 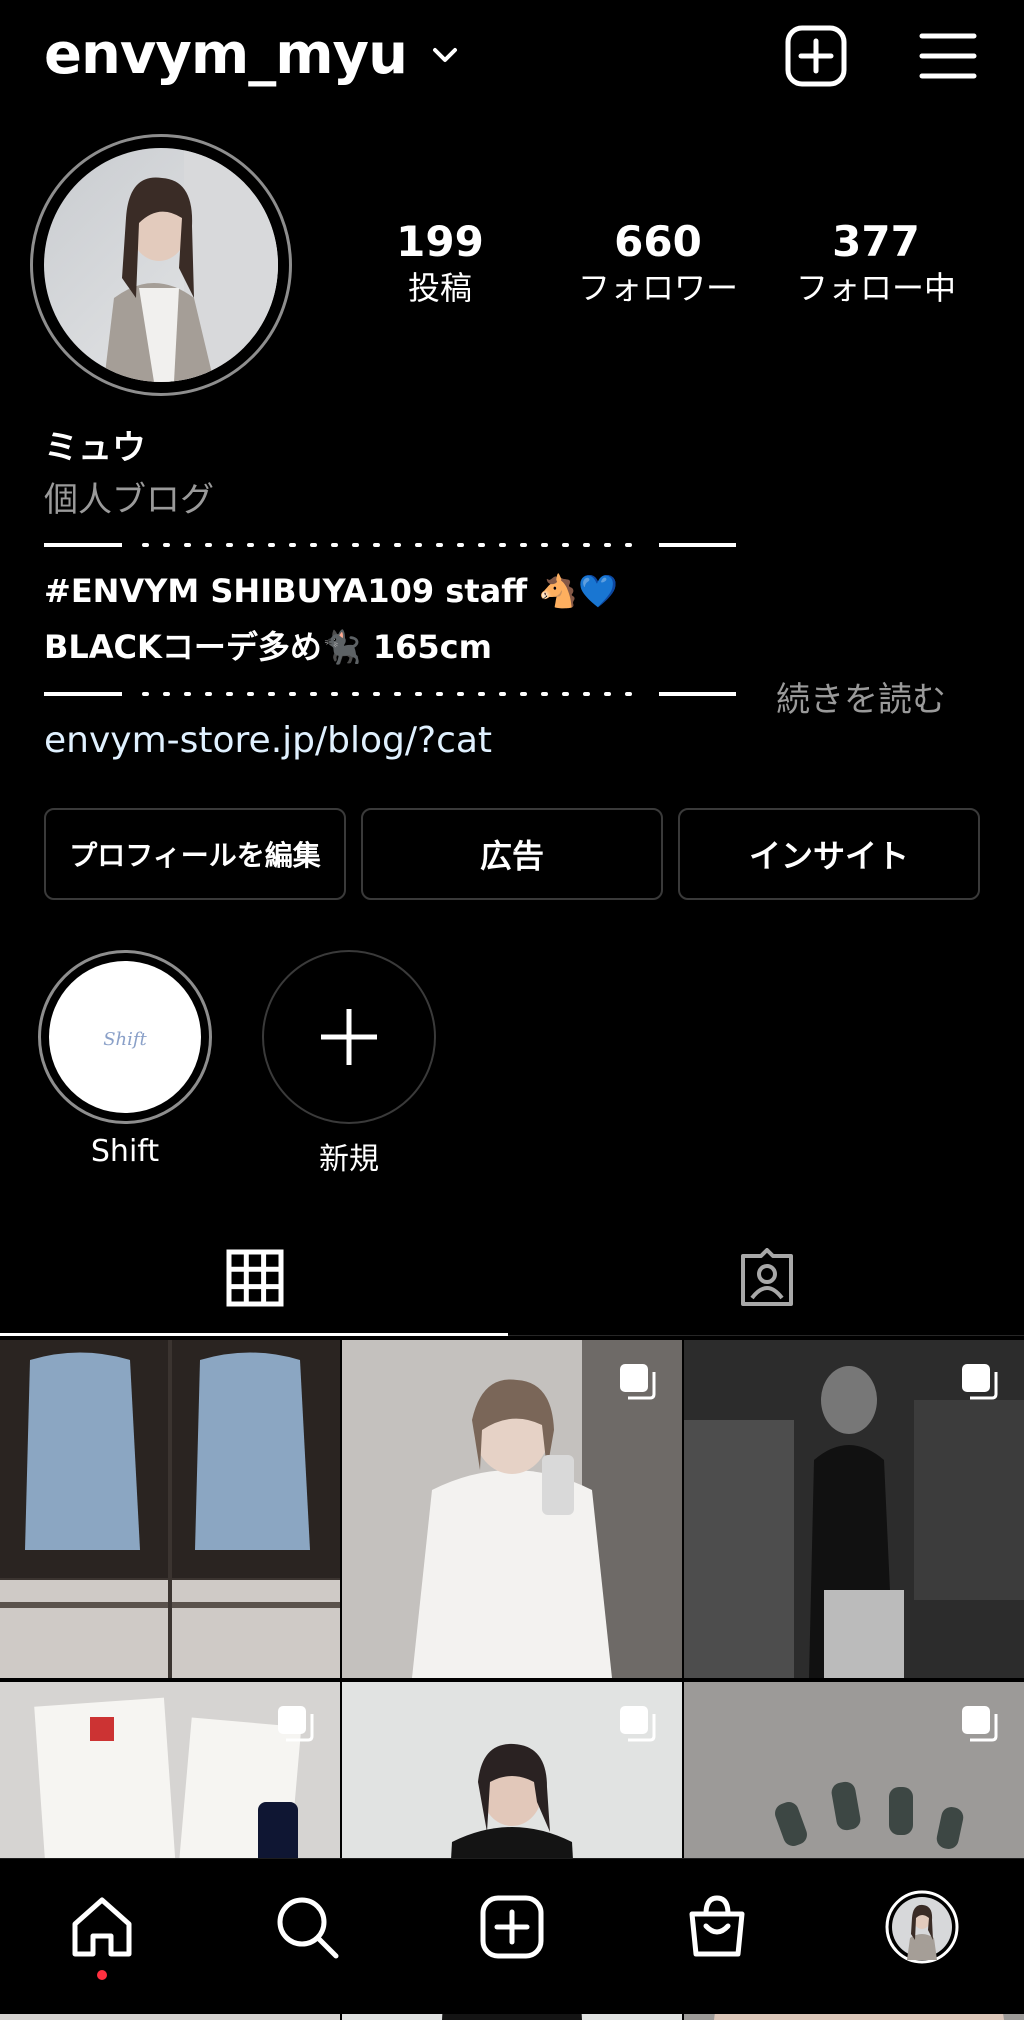 What do you see at coordinates (658, 241) in the screenshot?
I see `stat-followers-count: 660` at bounding box center [658, 241].